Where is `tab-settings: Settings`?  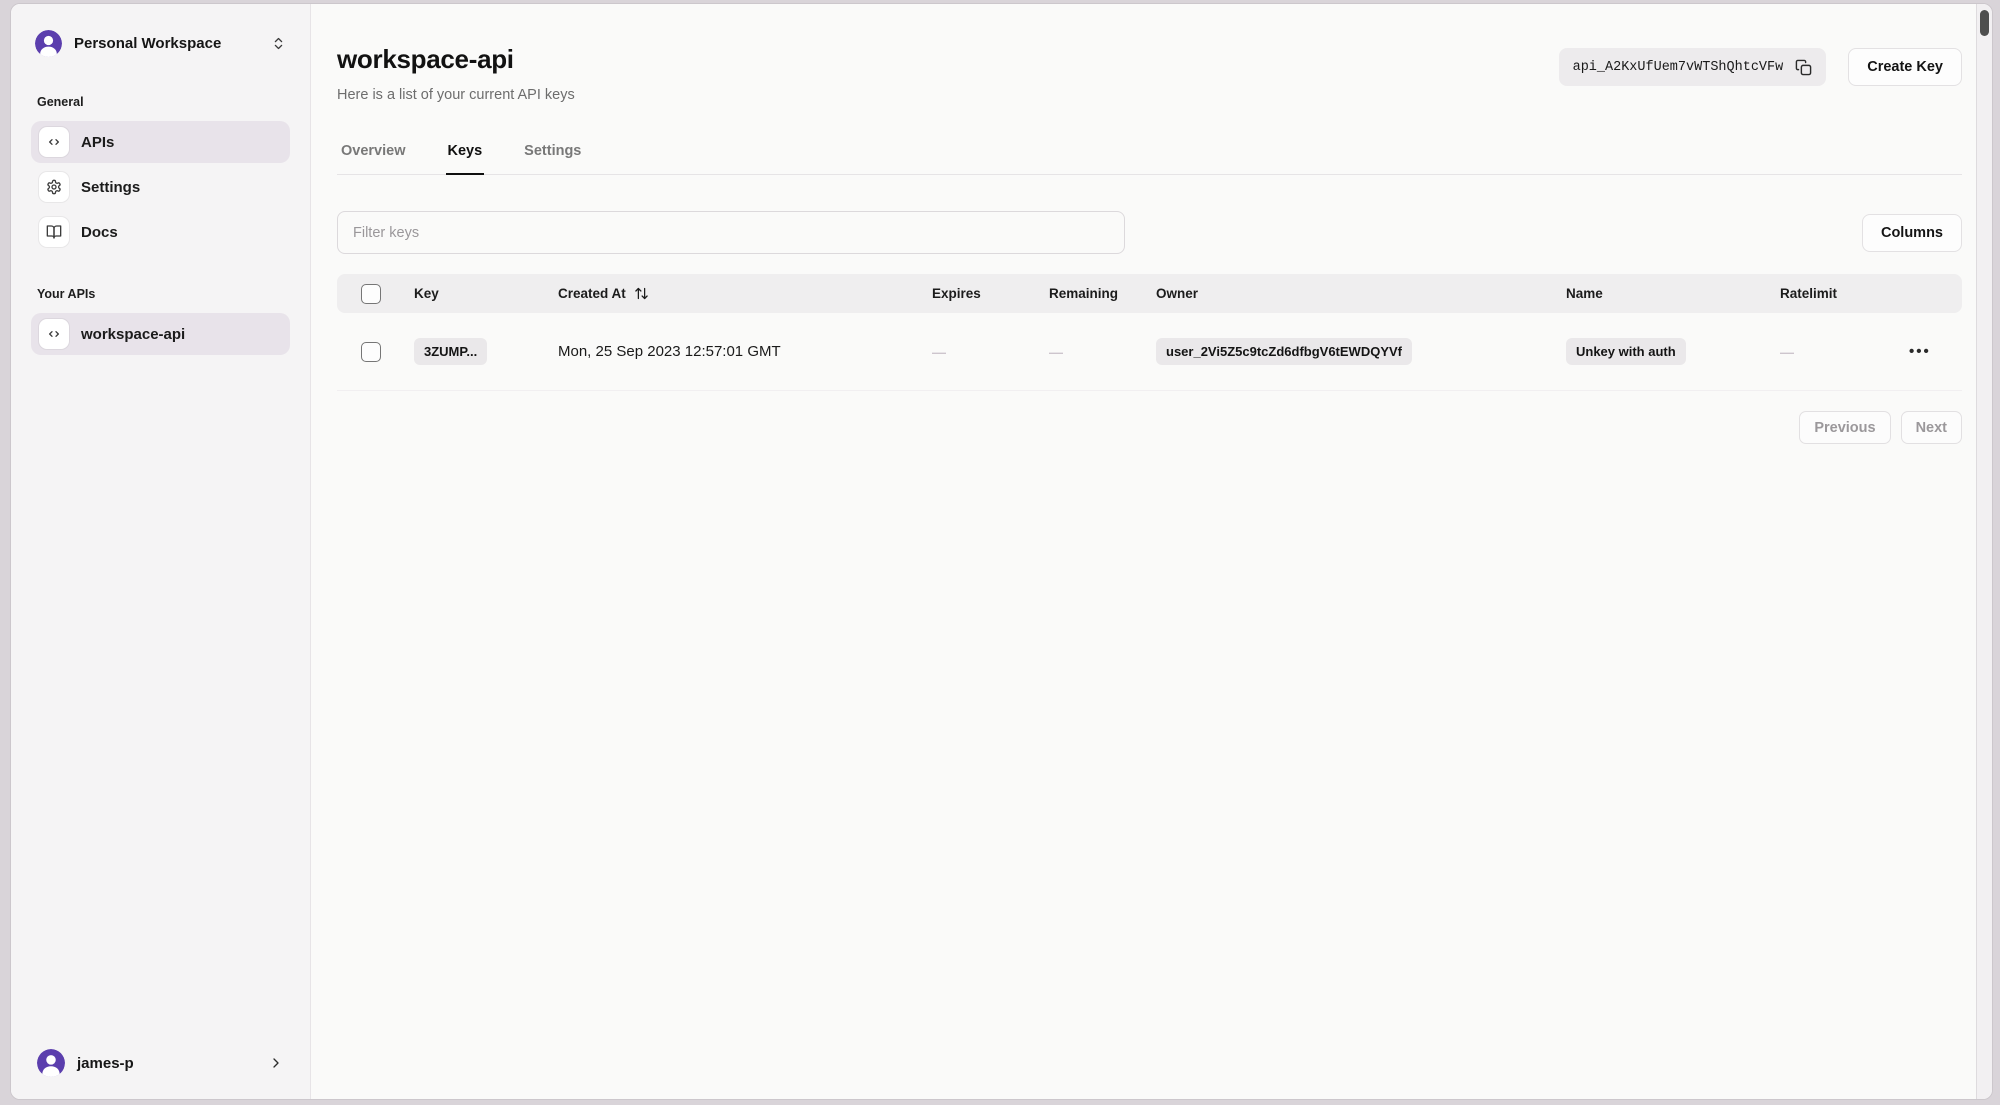 tab-settings: Settings is located at coordinates (552, 158).